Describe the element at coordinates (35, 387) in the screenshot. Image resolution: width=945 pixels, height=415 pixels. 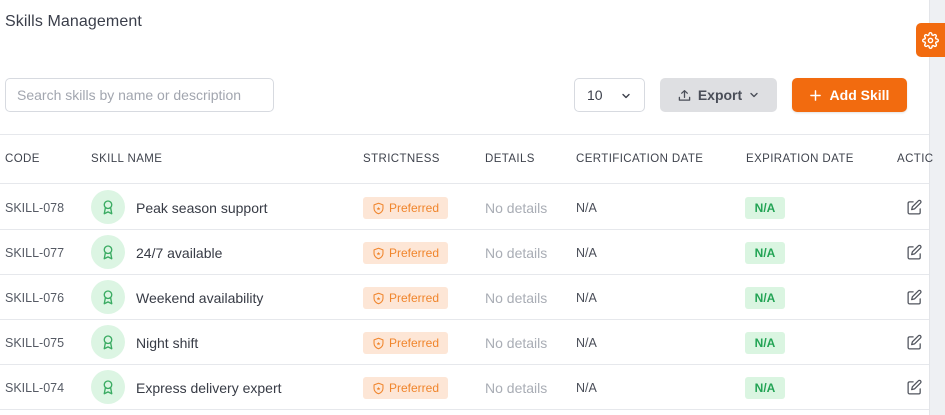
I see `skill-code: SKILL-074` at that location.